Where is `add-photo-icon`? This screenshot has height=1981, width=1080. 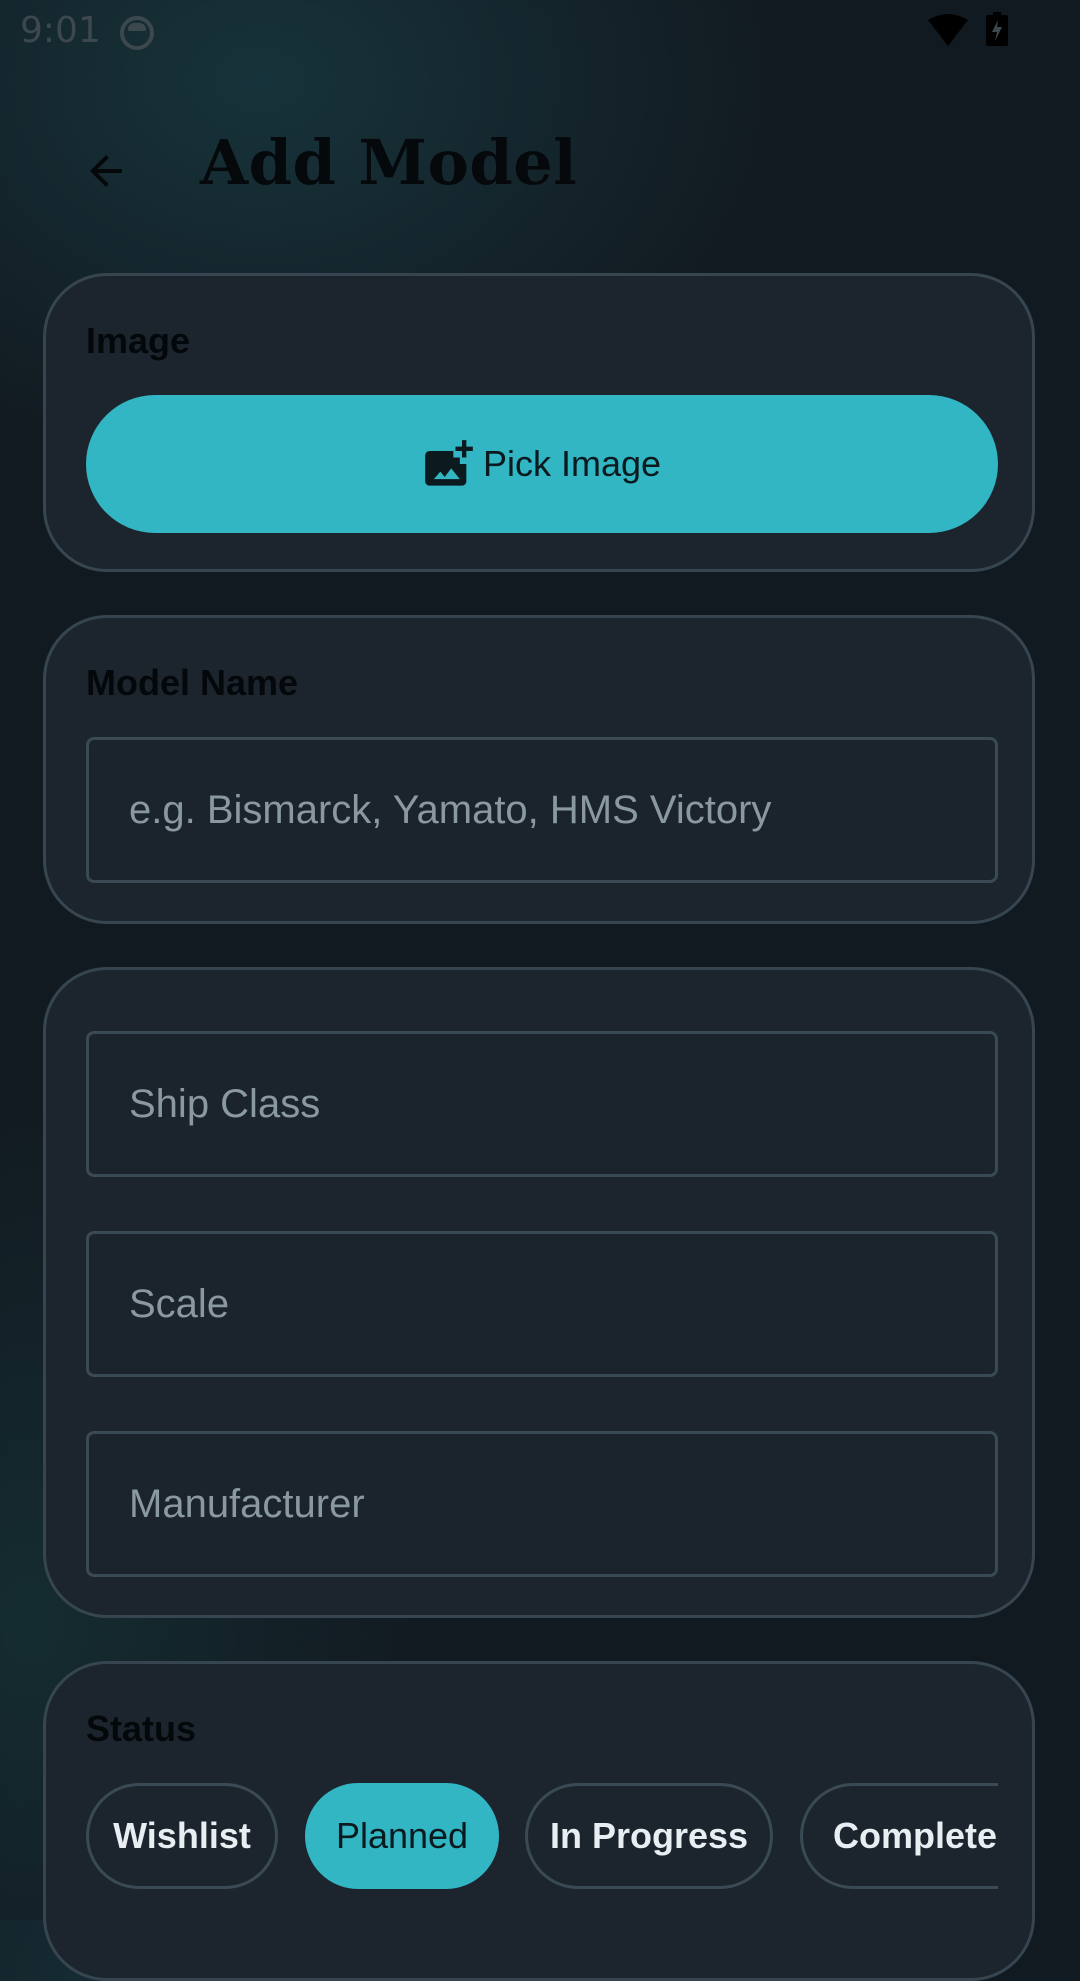 add-photo-icon is located at coordinates (449, 463).